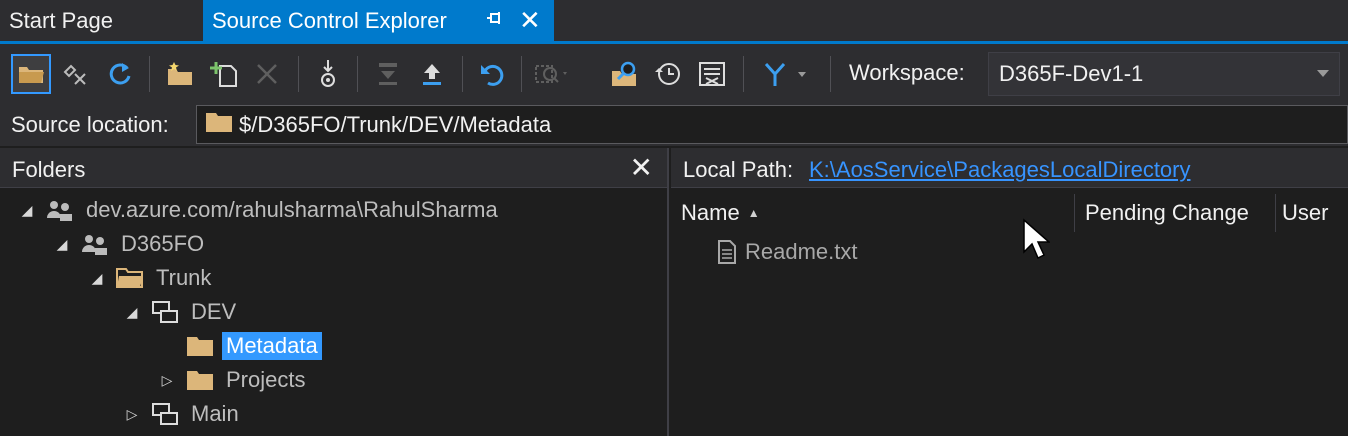 Image resolution: width=1348 pixels, height=436 pixels. Describe the element at coordinates (214, 311) in the screenshot. I see `tree-item-label: DEV` at that location.